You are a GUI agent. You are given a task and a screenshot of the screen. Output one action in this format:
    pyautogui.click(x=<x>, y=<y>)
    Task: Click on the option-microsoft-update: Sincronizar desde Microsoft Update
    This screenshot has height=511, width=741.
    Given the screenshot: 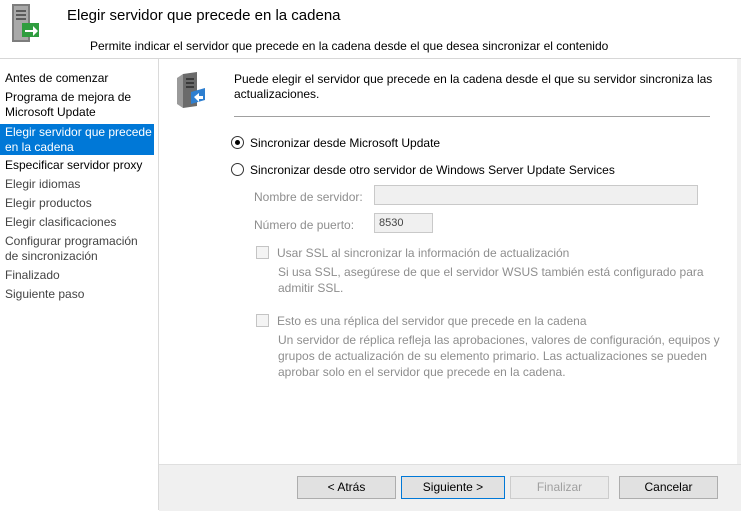 What is the action you would take?
    pyautogui.click(x=335, y=142)
    